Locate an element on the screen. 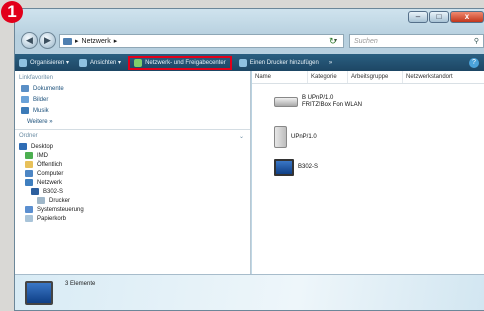  forward-arrow-icon: ▶ is located at coordinates (47, 40).